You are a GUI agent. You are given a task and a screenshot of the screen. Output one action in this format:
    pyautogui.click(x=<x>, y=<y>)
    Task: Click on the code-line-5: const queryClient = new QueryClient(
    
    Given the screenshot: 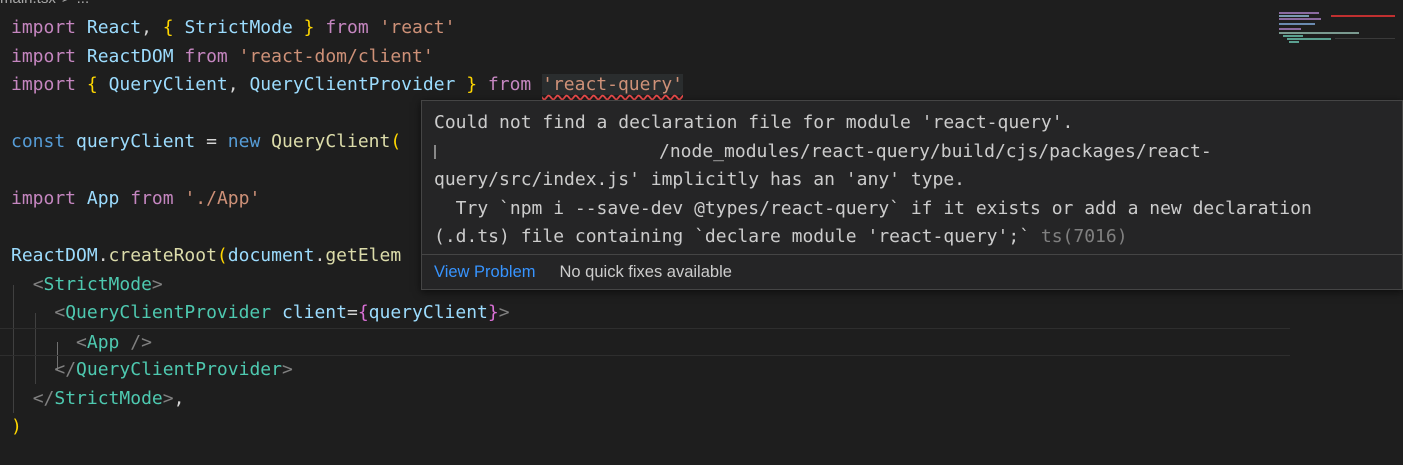 What is the action you would take?
    pyautogui.click(x=206, y=142)
    